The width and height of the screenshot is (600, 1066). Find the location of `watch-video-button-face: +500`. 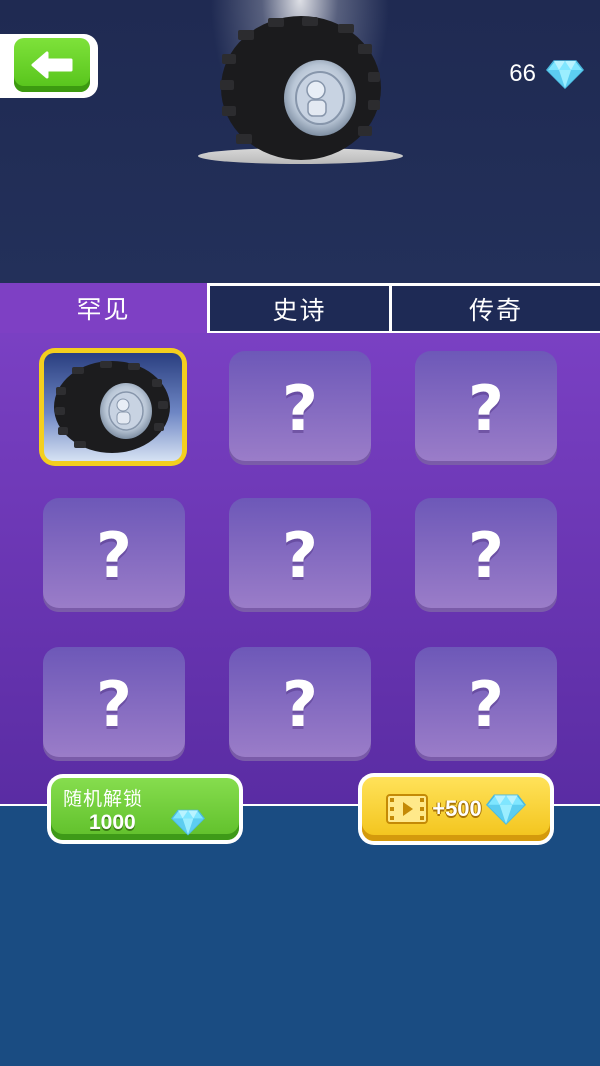

watch-video-button-face: +500 is located at coordinates (456, 809).